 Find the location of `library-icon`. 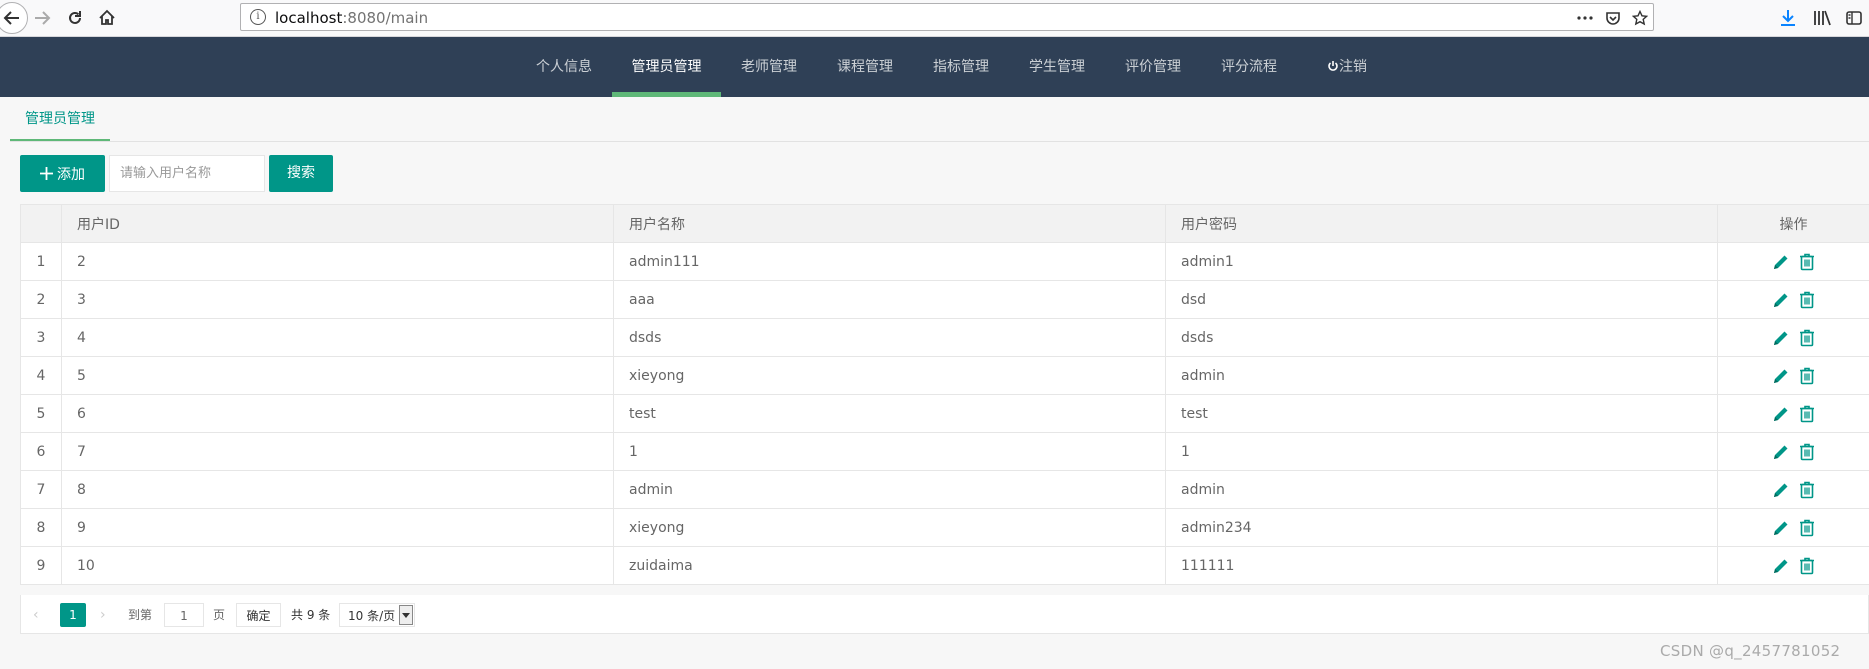

library-icon is located at coordinates (1822, 18).